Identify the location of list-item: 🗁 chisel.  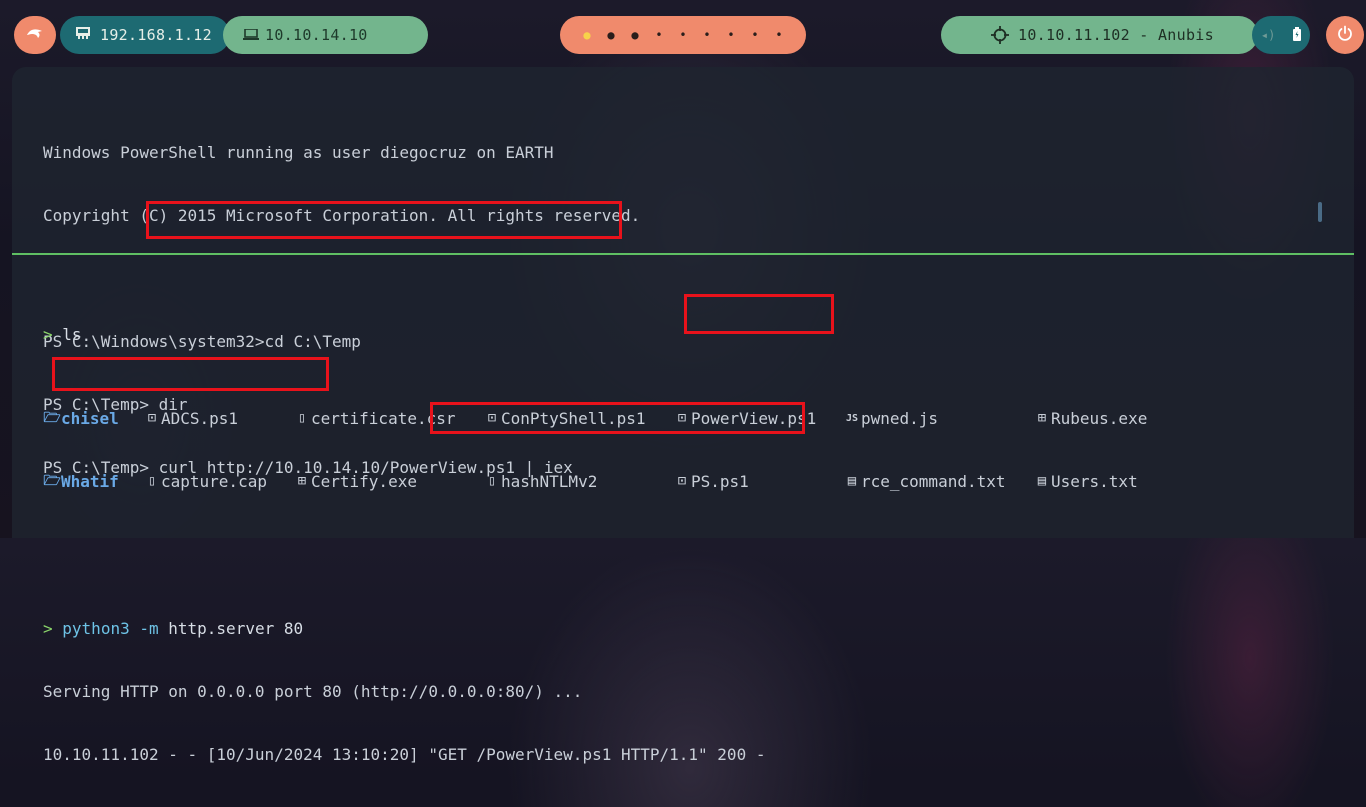
(81, 418).